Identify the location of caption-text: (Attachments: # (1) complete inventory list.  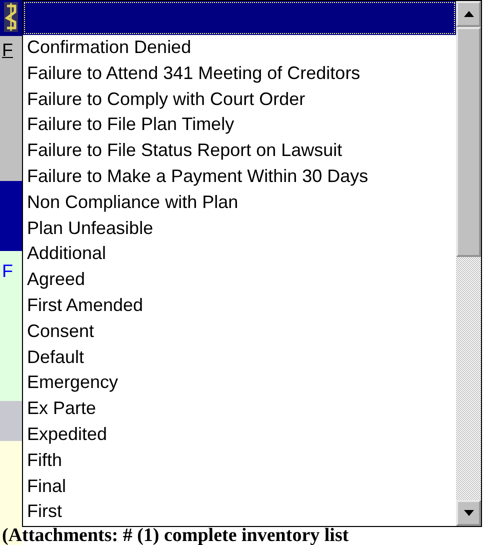
(175, 536).